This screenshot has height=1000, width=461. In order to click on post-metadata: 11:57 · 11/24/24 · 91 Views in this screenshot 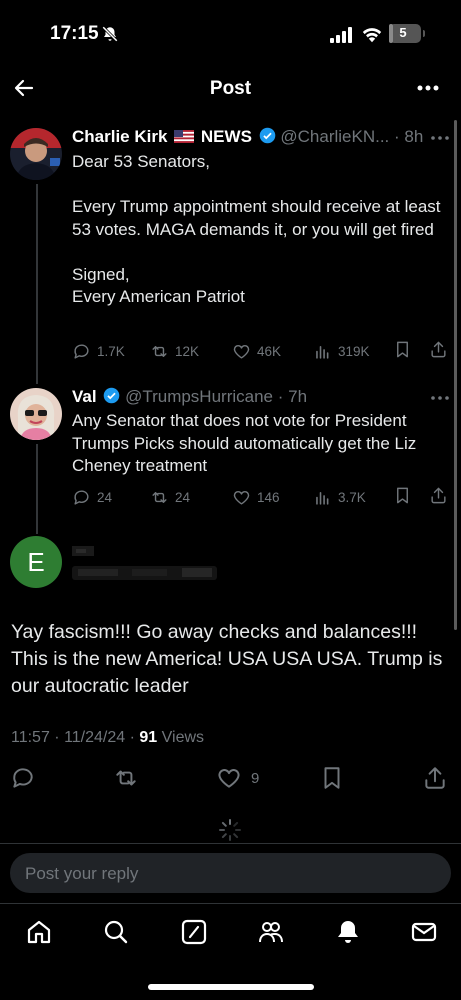, I will do `click(107, 738)`.